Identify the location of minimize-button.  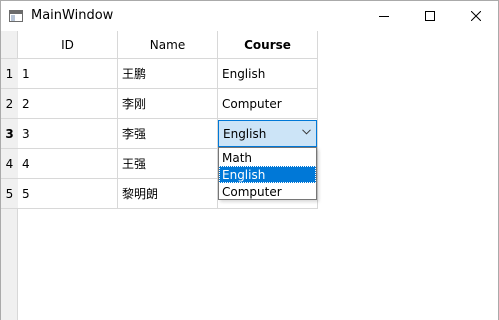
(384, 16).